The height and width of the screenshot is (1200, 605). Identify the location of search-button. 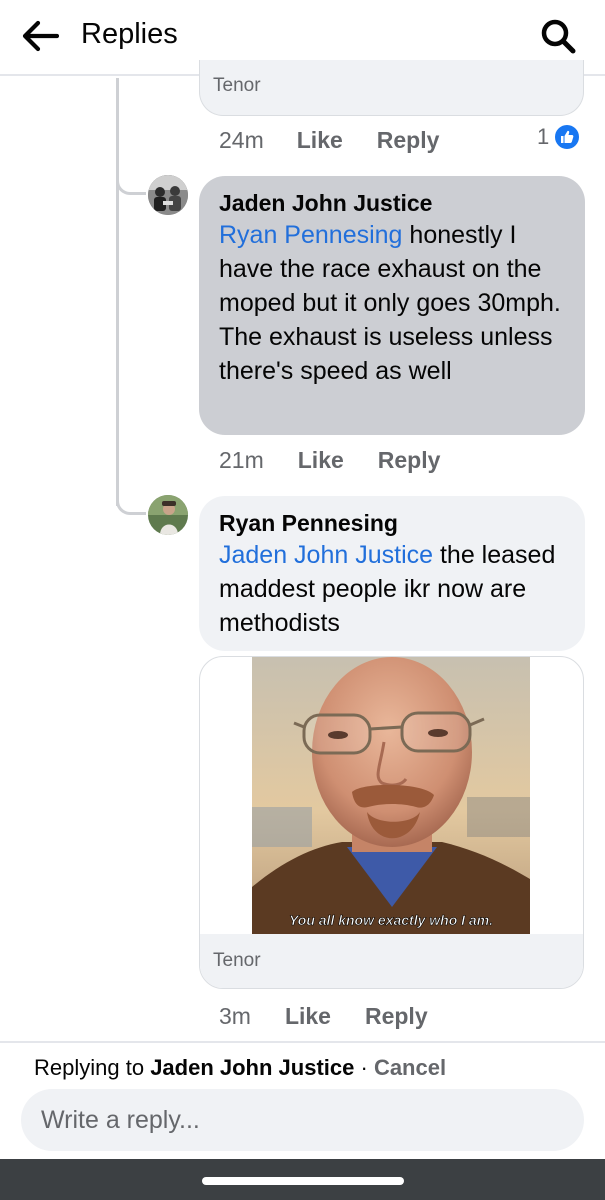
(558, 36).